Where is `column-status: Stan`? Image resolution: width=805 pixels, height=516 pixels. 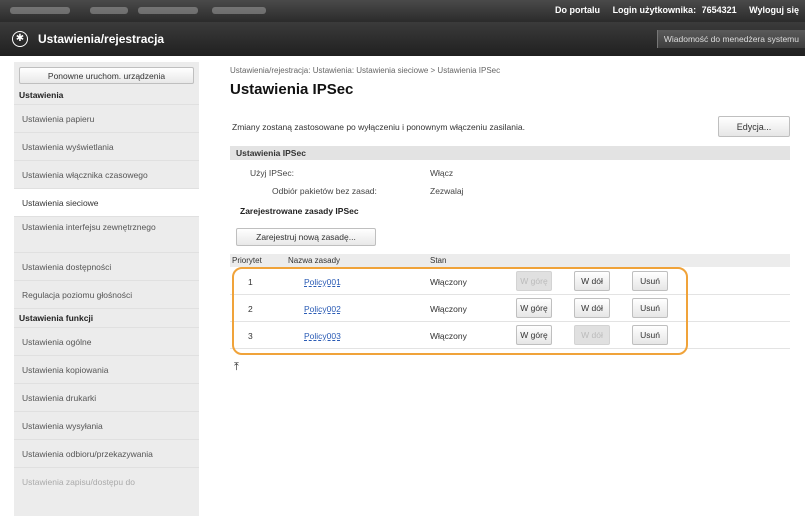 column-status: Stan is located at coordinates (438, 260).